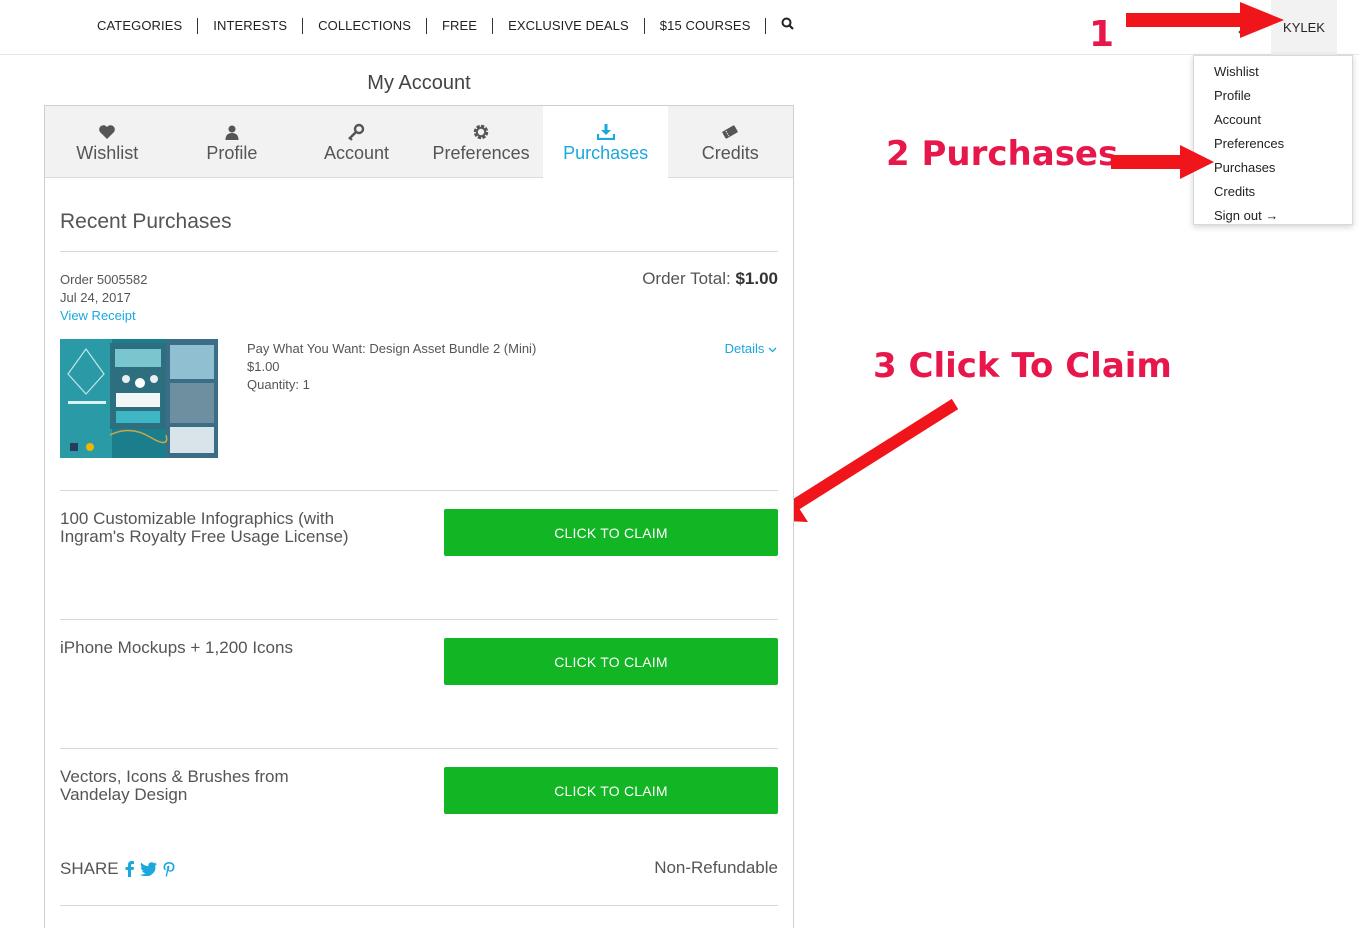 This screenshot has width=1359, height=928. What do you see at coordinates (481, 153) in the screenshot?
I see `tab-label: Preferences` at bounding box center [481, 153].